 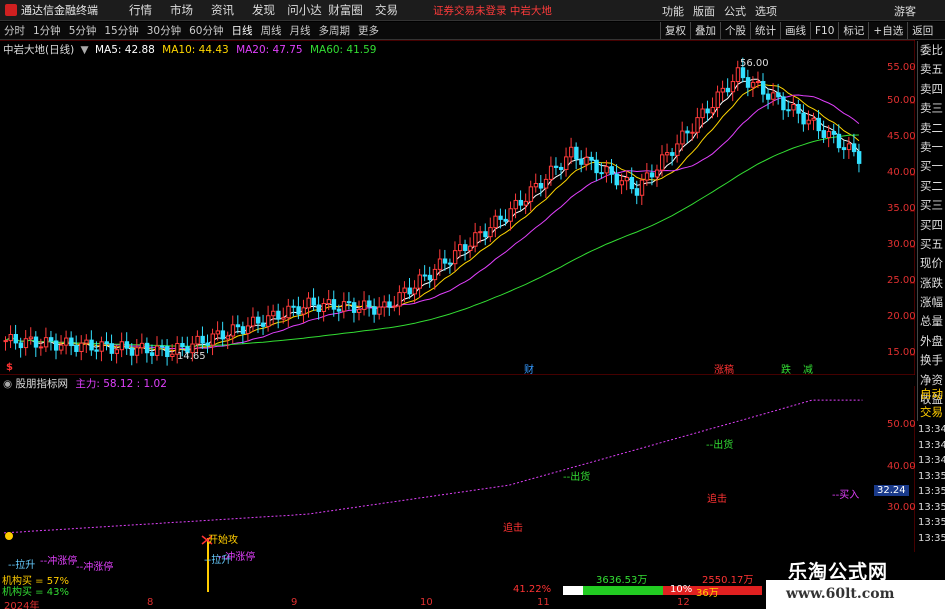 What do you see at coordinates (931, 147) in the screenshot?
I see `side-item: 卖一` at bounding box center [931, 147].